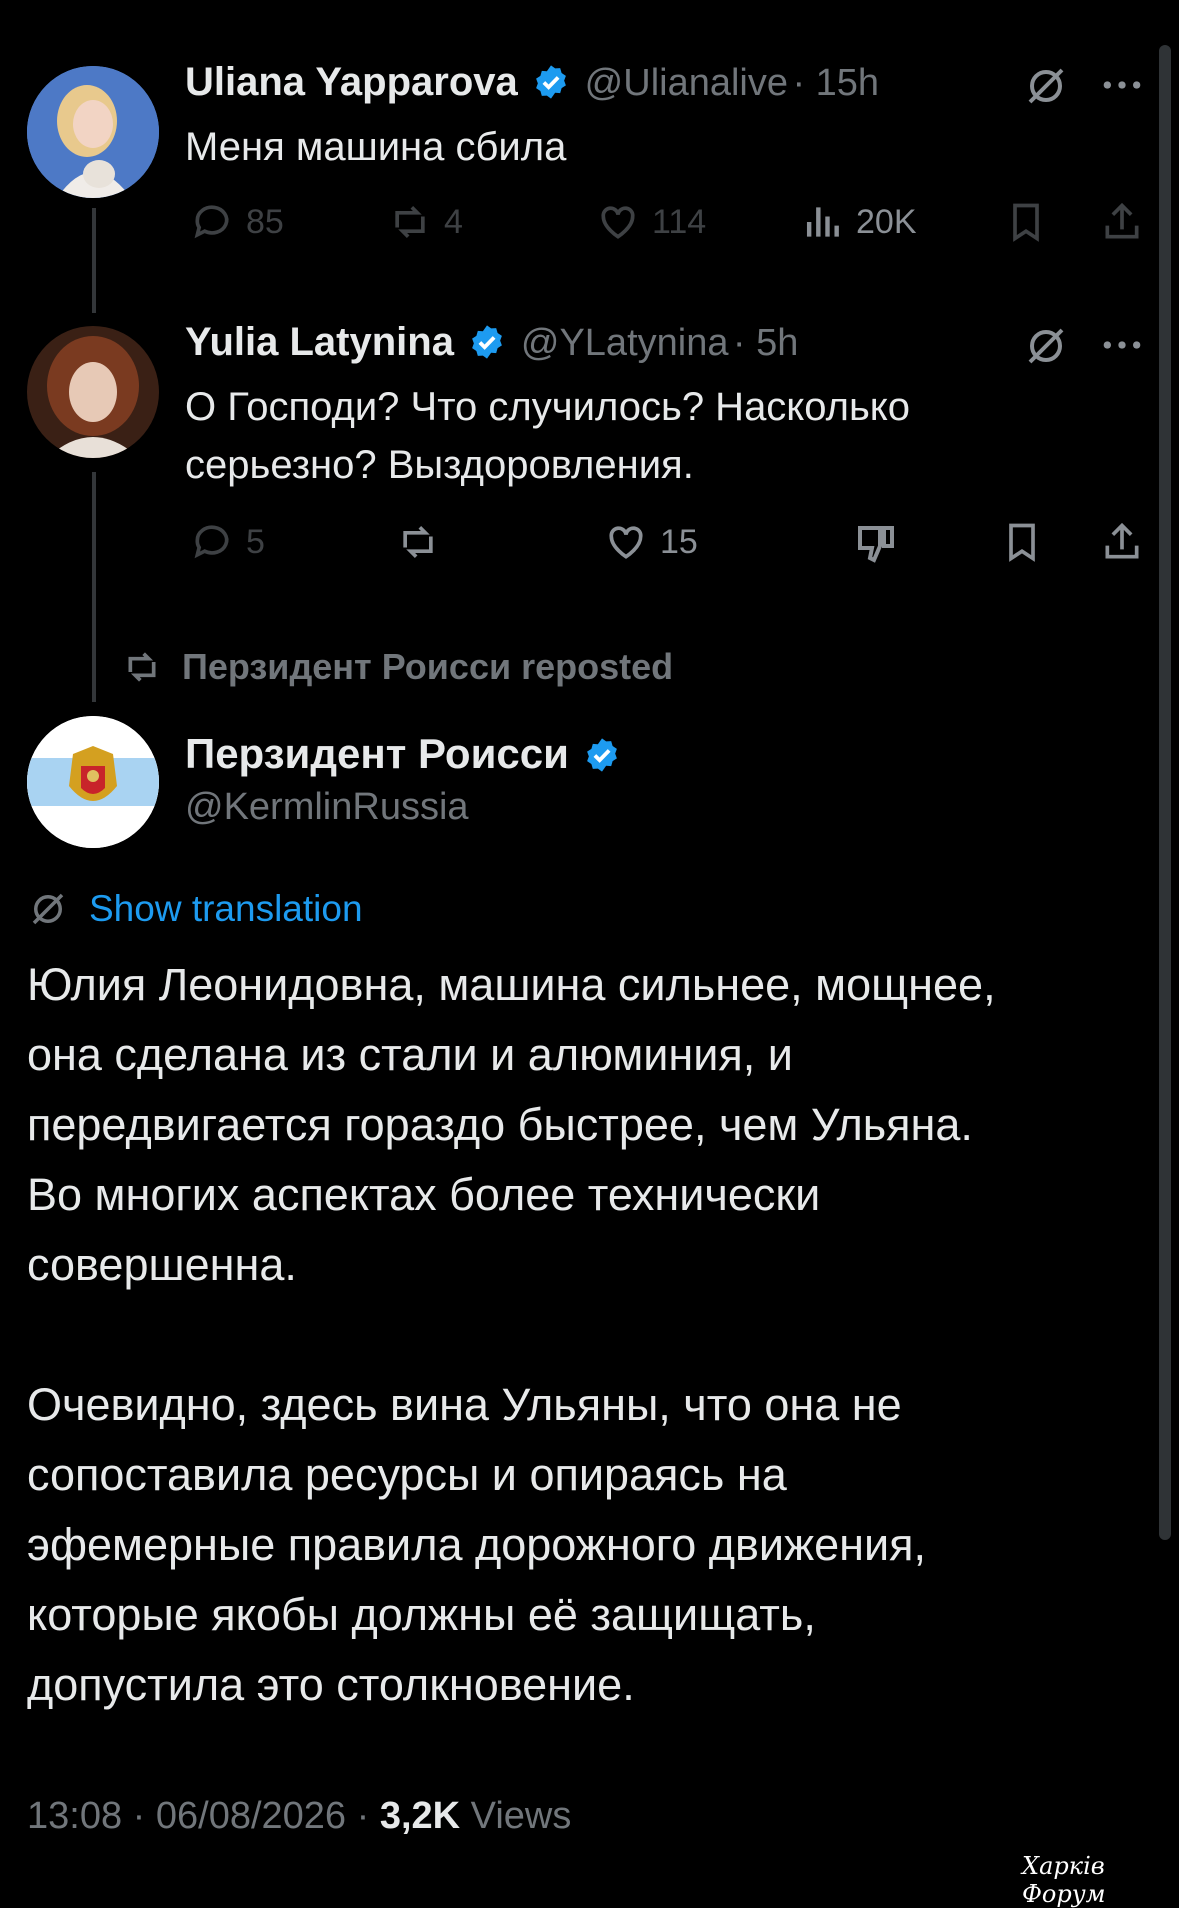 This screenshot has height=1908, width=1179. I want to click on text-line: Во многих аспектах более технически, so click(424, 1194).